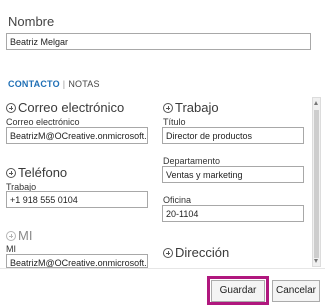 The width and height of the screenshot is (325, 307). What do you see at coordinates (43, 172) in the screenshot?
I see `phone-section-title: Teléfono` at bounding box center [43, 172].